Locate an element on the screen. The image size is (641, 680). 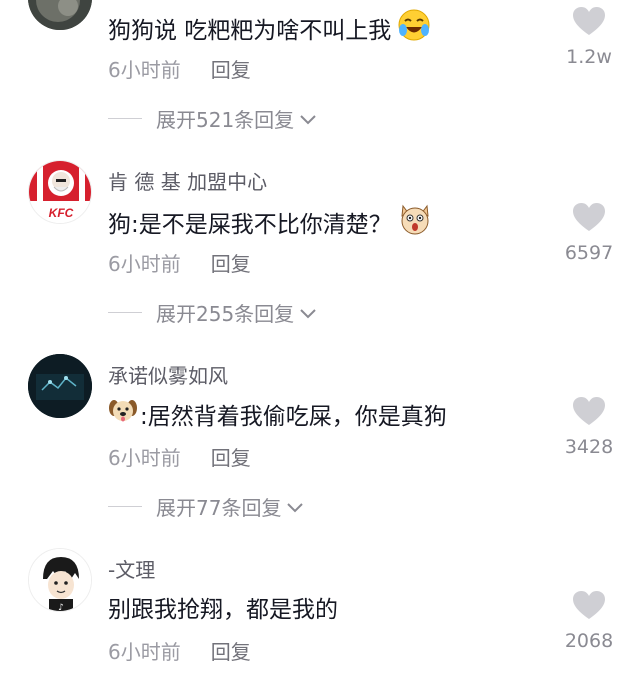
laughing-crying-emoji-icon is located at coordinates (414, 28).